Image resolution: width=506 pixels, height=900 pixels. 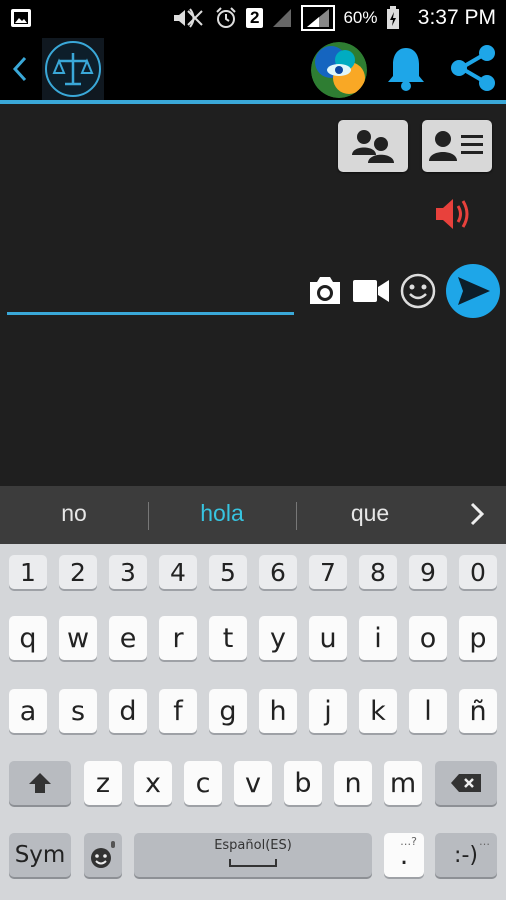 I want to click on key-x: x, so click(x=153, y=783).